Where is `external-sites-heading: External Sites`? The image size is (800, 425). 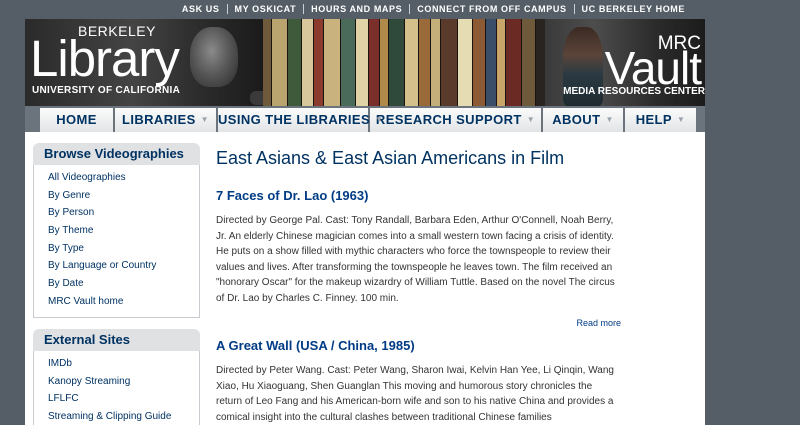 external-sites-heading: External Sites is located at coordinates (116, 340).